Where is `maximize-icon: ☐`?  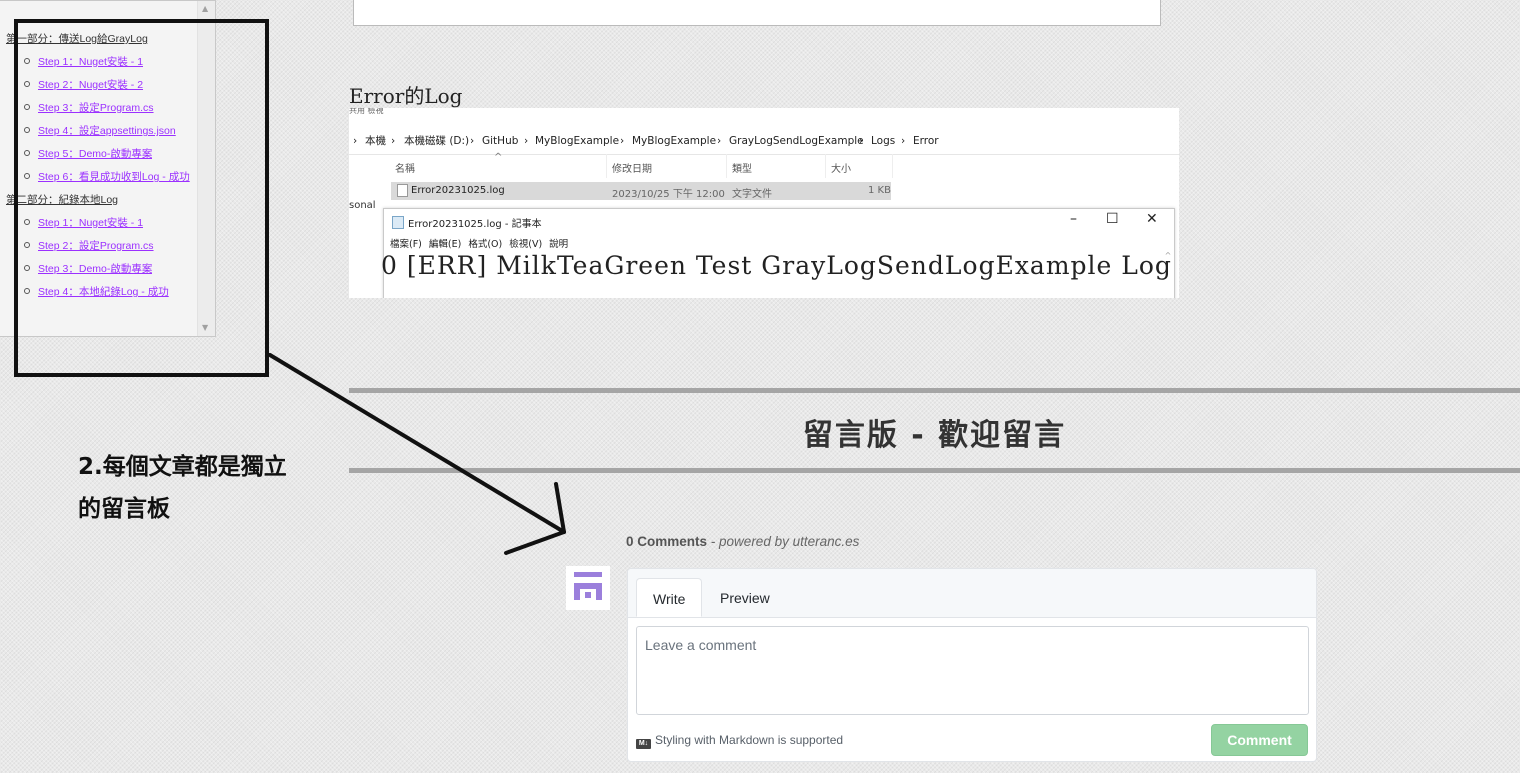 maximize-icon: ☐ is located at coordinates (1112, 219).